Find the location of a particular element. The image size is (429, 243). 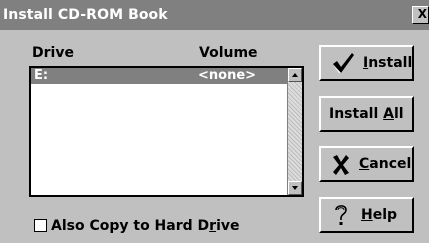

help-button-label: Help is located at coordinates (379, 215).